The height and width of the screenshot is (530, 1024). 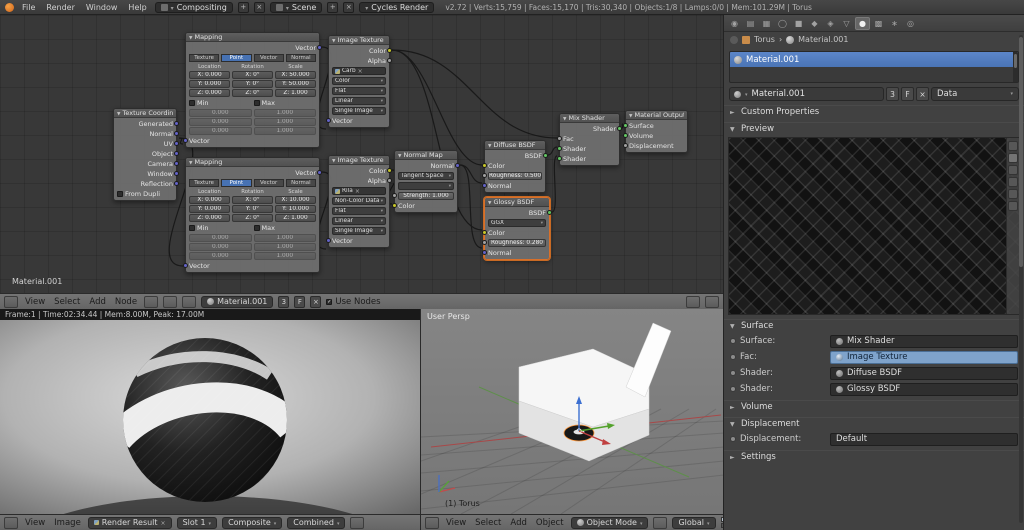 What do you see at coordinates (148, 124) in the screenshot?
I see `output-generated: Generated` at bounding box center [148, 124].